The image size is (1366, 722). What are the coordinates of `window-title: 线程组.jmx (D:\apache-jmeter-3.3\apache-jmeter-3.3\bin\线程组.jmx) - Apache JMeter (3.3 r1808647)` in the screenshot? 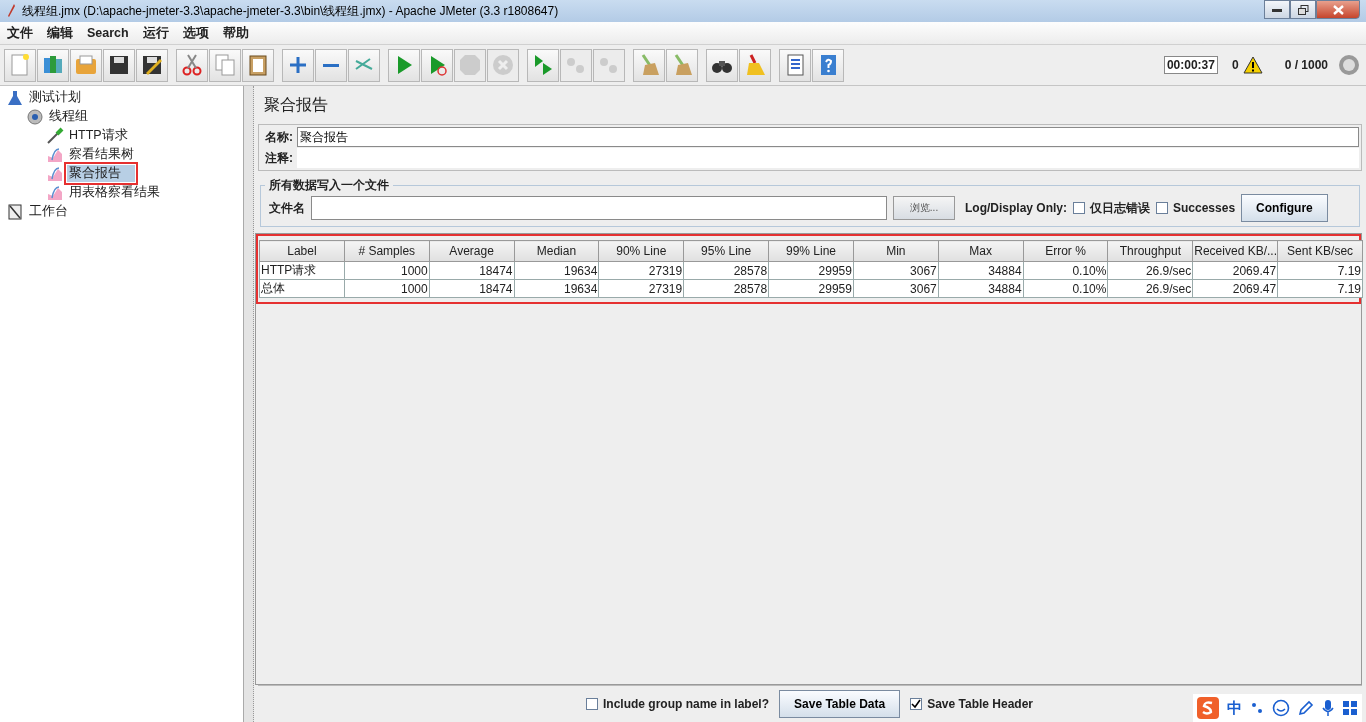 It's located at (290, 11).